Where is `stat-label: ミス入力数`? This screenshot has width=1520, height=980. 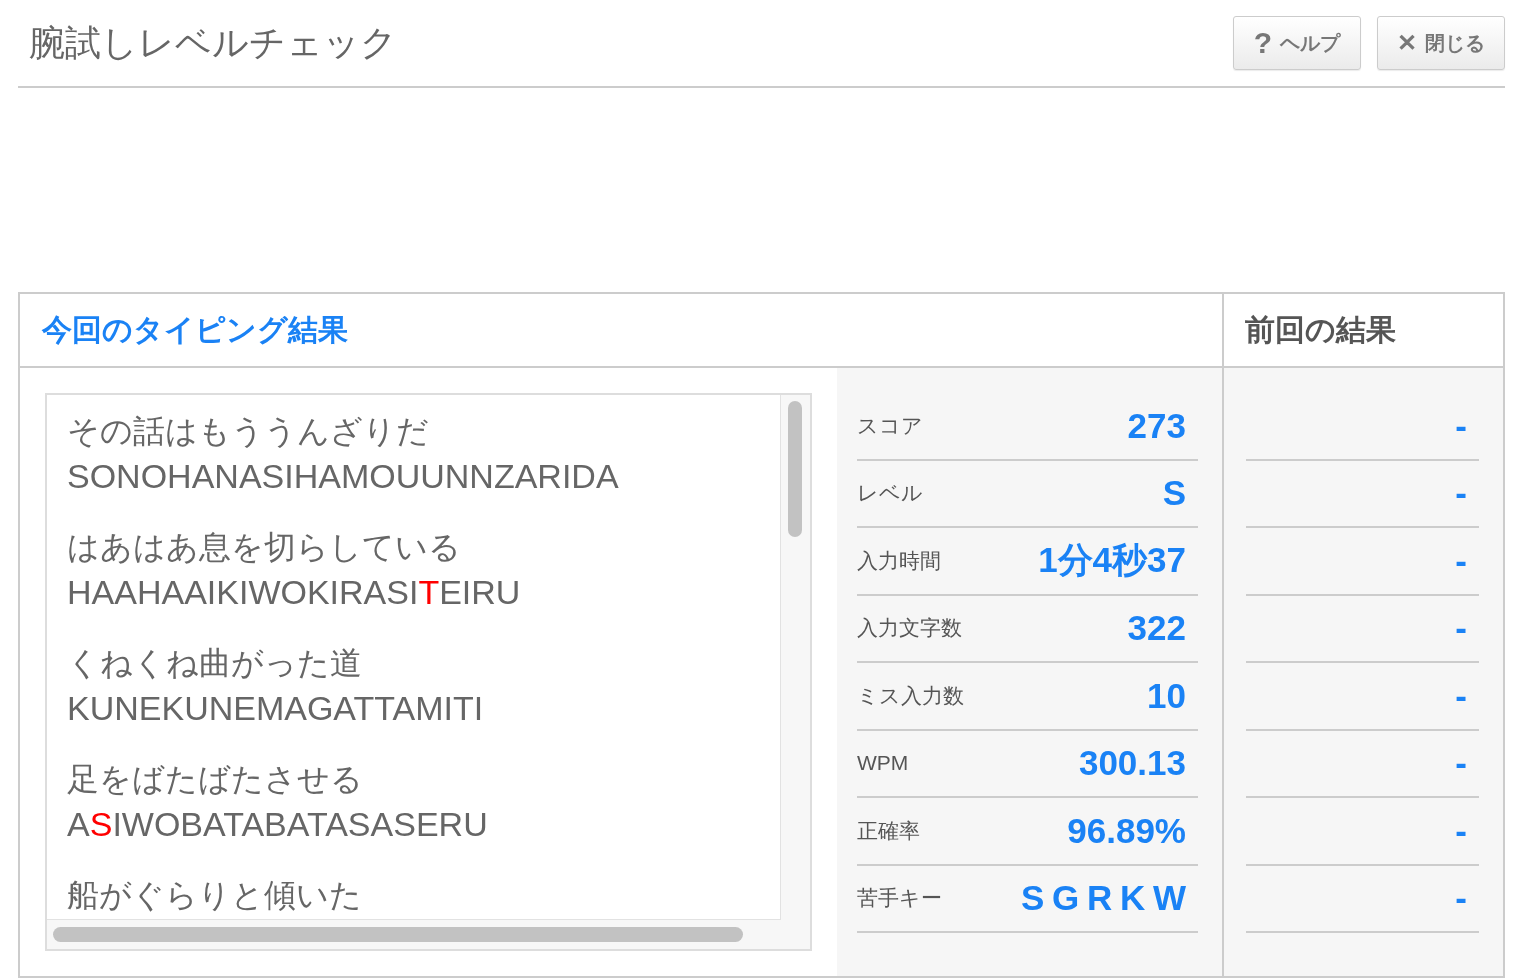
stat-label: ミス入力数 is located at coordinates (910, 695).